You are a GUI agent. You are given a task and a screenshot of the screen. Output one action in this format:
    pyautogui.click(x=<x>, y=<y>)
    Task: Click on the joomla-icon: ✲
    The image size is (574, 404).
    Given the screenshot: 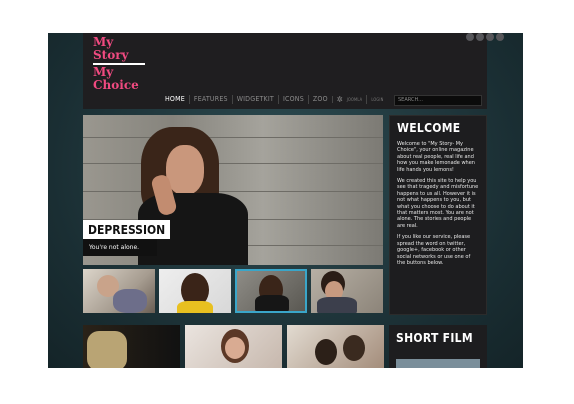 What is the action you would take?
    pyautogui.click(x=339, y=99)
    